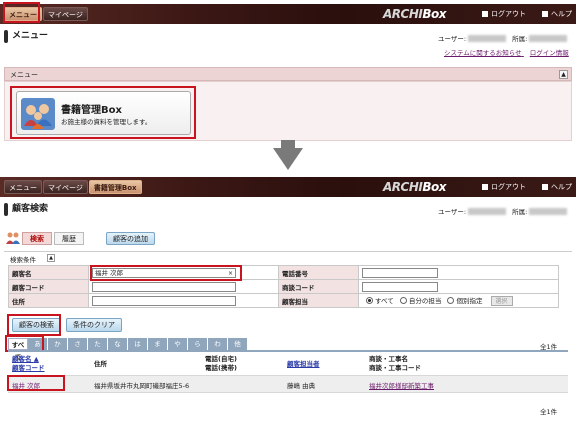 This screenshot has height=428, width=576. What do you see at coordinates (164, 300) in the screenshot?
I see `address-input` at bounding box center [164, 300].